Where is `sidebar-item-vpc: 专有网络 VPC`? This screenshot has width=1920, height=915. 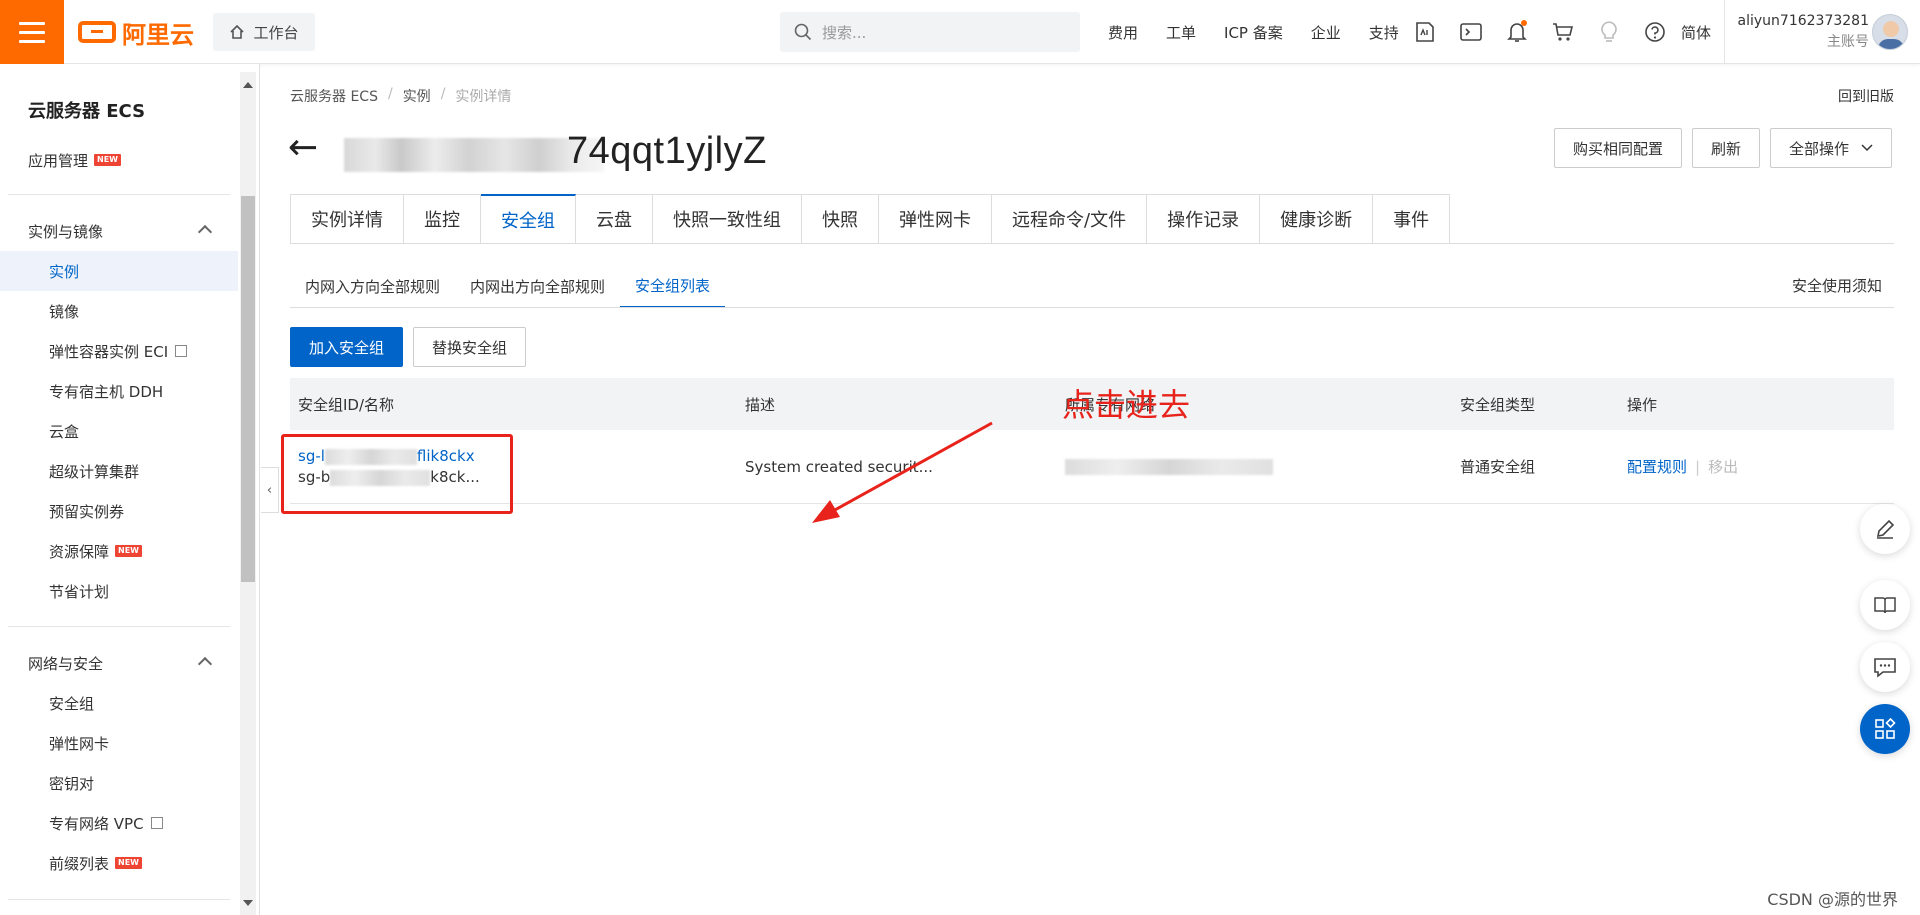
sidebar-item-vpc: 专有网络 VPC is located at coordinates (119, 823).